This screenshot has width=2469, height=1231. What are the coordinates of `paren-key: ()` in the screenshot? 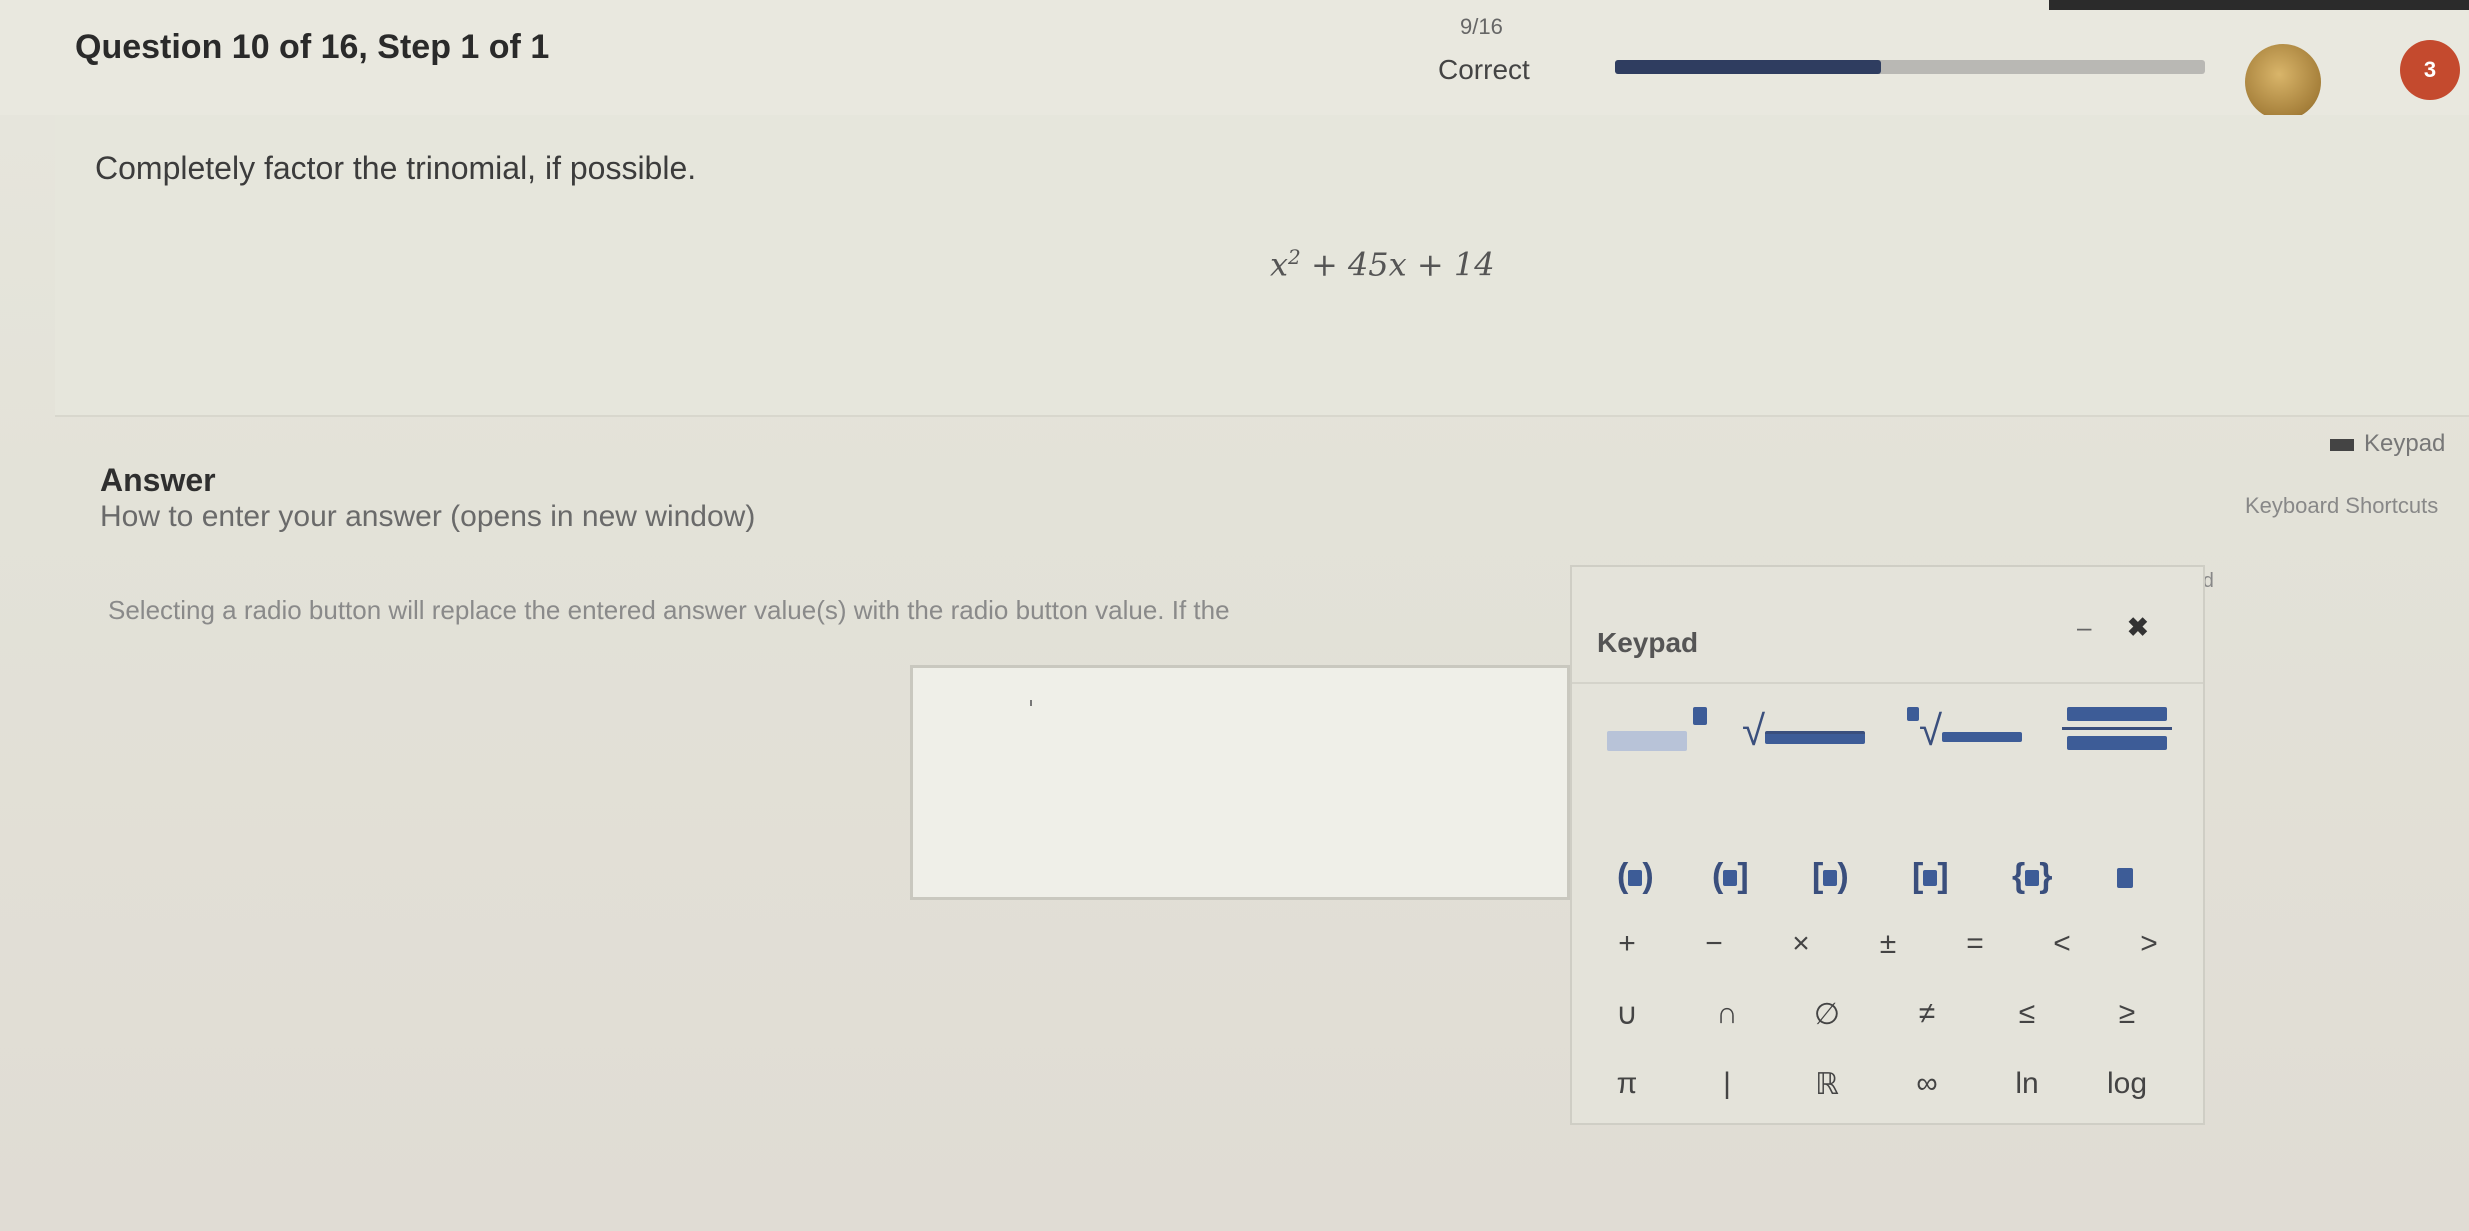 It's located at (1635, 876).